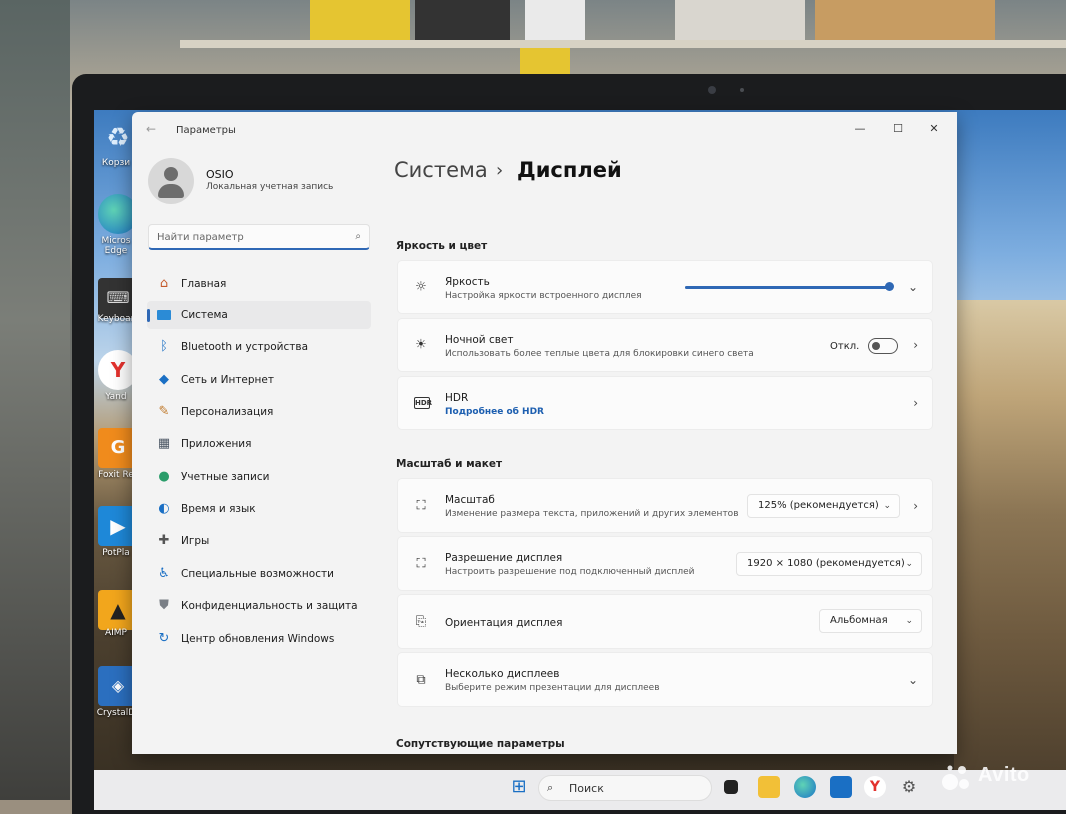 Image resolution: width=1066 pixels, height=814 pixels. I want to click on bluetooth-icon: ᛒ, so click(164, 346).